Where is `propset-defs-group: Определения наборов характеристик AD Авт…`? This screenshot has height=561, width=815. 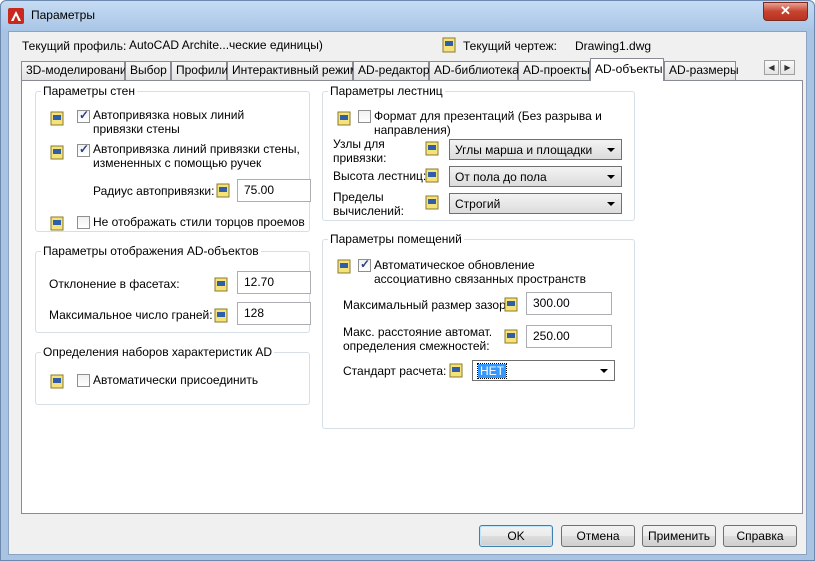 propset-defs-group: Определения наборов характеристик AD Авт… is located at coordinates (172, 375).